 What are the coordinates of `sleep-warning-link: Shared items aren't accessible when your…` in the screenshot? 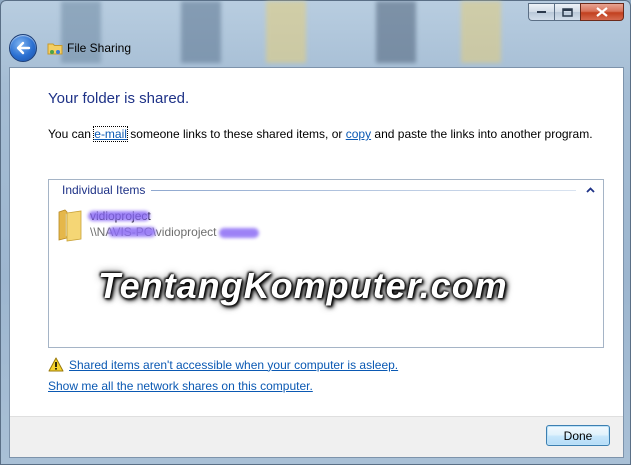 It's located at (233, 365).